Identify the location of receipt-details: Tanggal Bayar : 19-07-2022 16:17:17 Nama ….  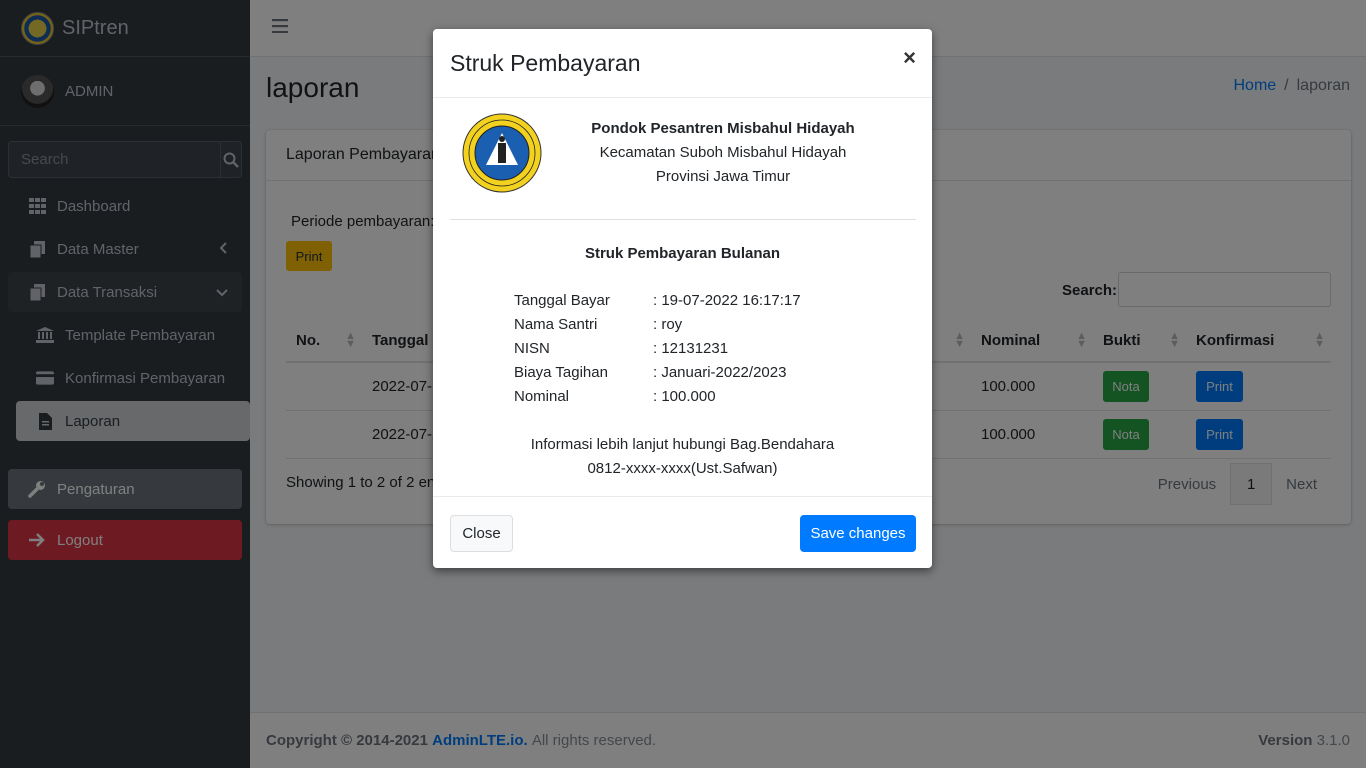
(657, 349).